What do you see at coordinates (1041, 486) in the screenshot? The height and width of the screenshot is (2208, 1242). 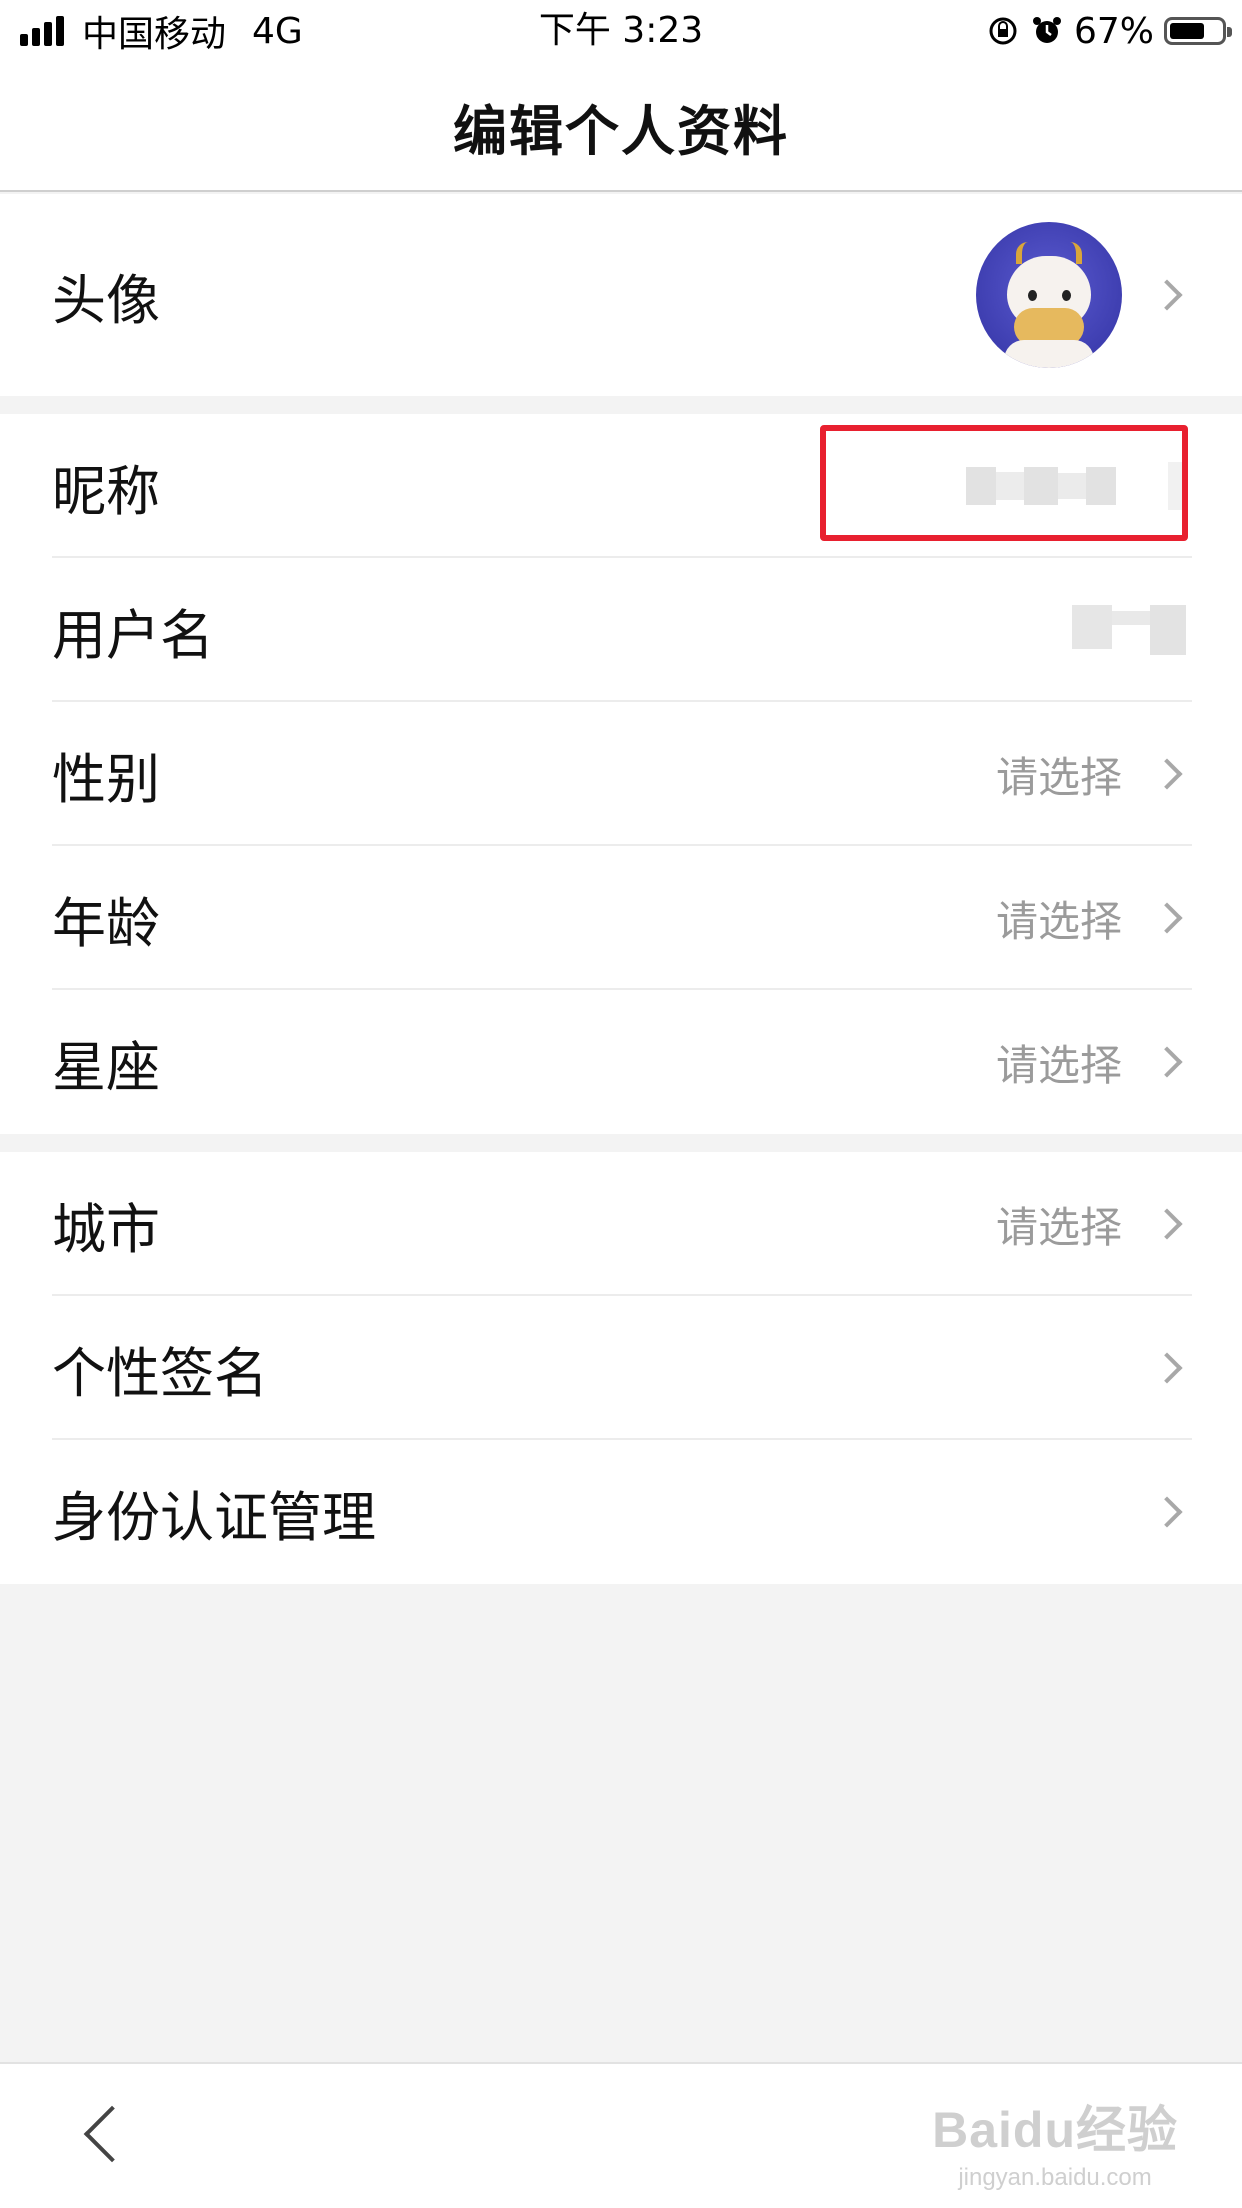 I see `nickname-value-blurred` at bounding box center [1041, 486].